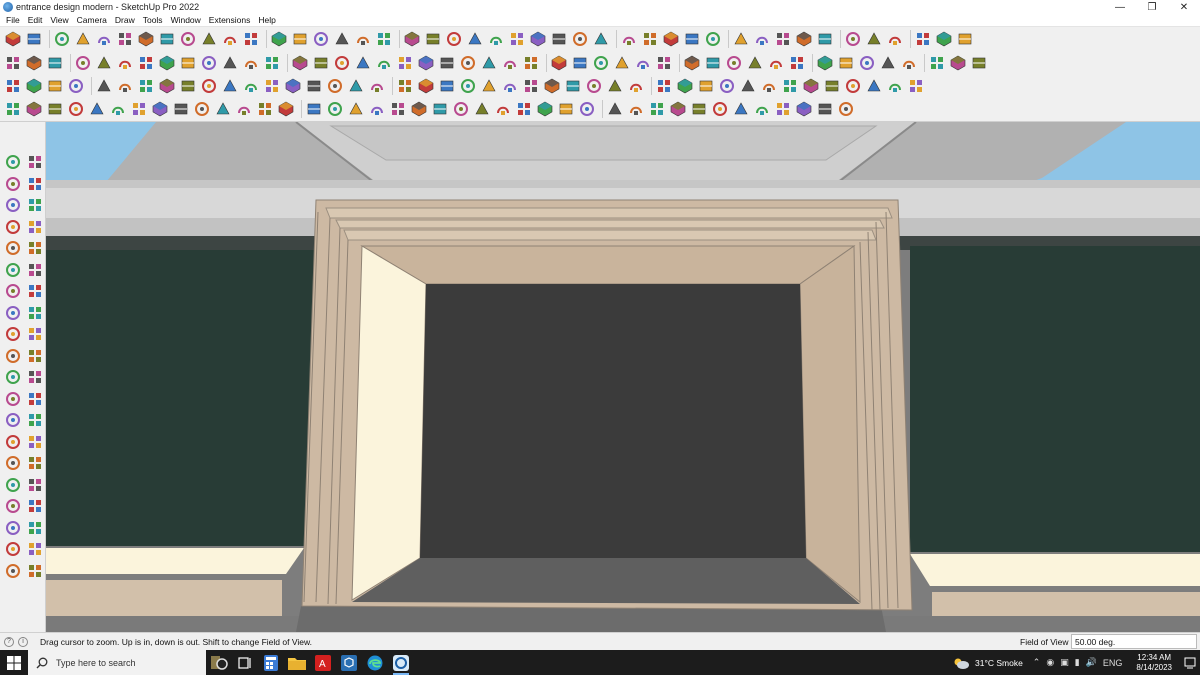 This screenshot has width=1200, height=675. What do you see at coordinates (23, 641) in the screenshot?
I see `info-icon: i` at bounding box center [23, 641].